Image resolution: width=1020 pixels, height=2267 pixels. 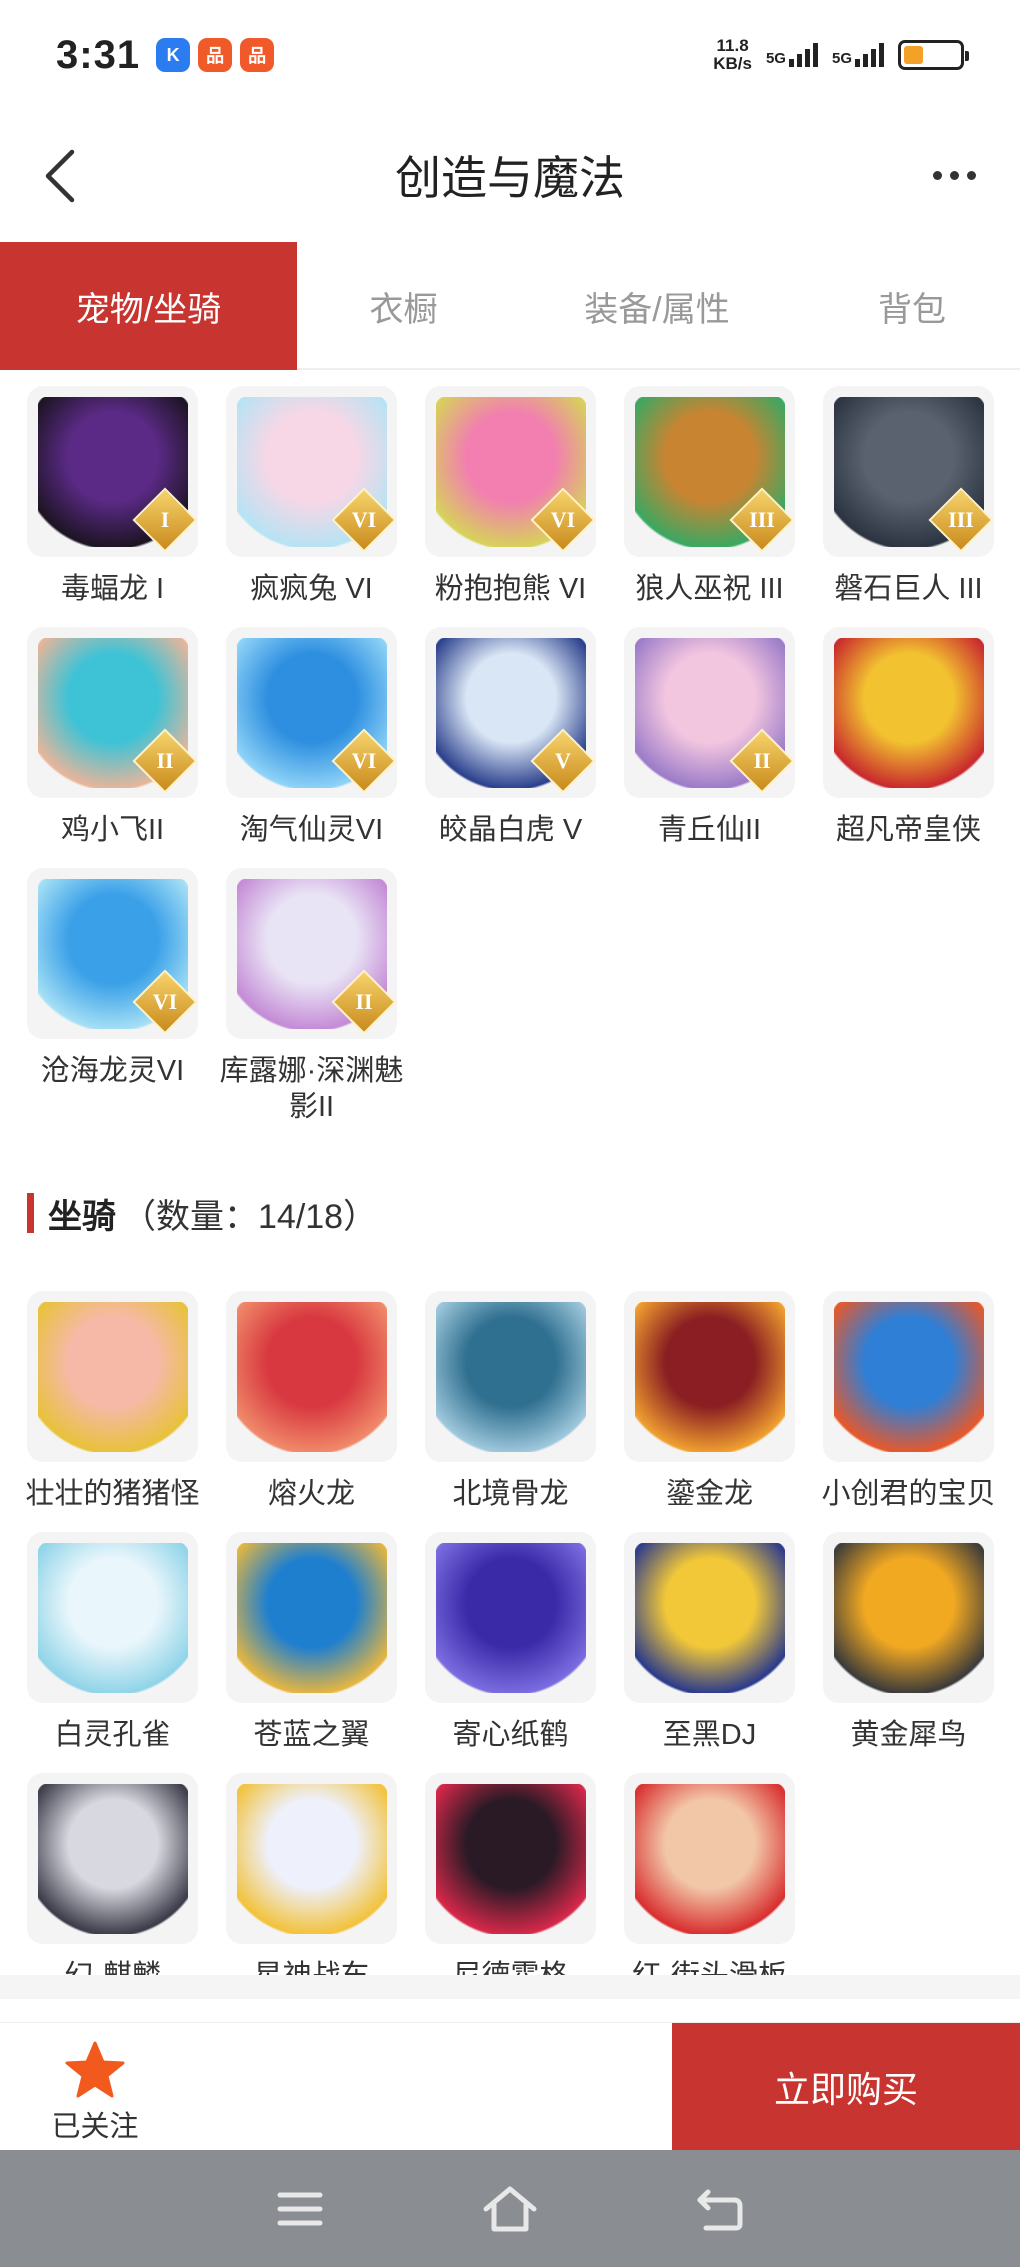 I want to click on more-button, so click(x=954, y=175).